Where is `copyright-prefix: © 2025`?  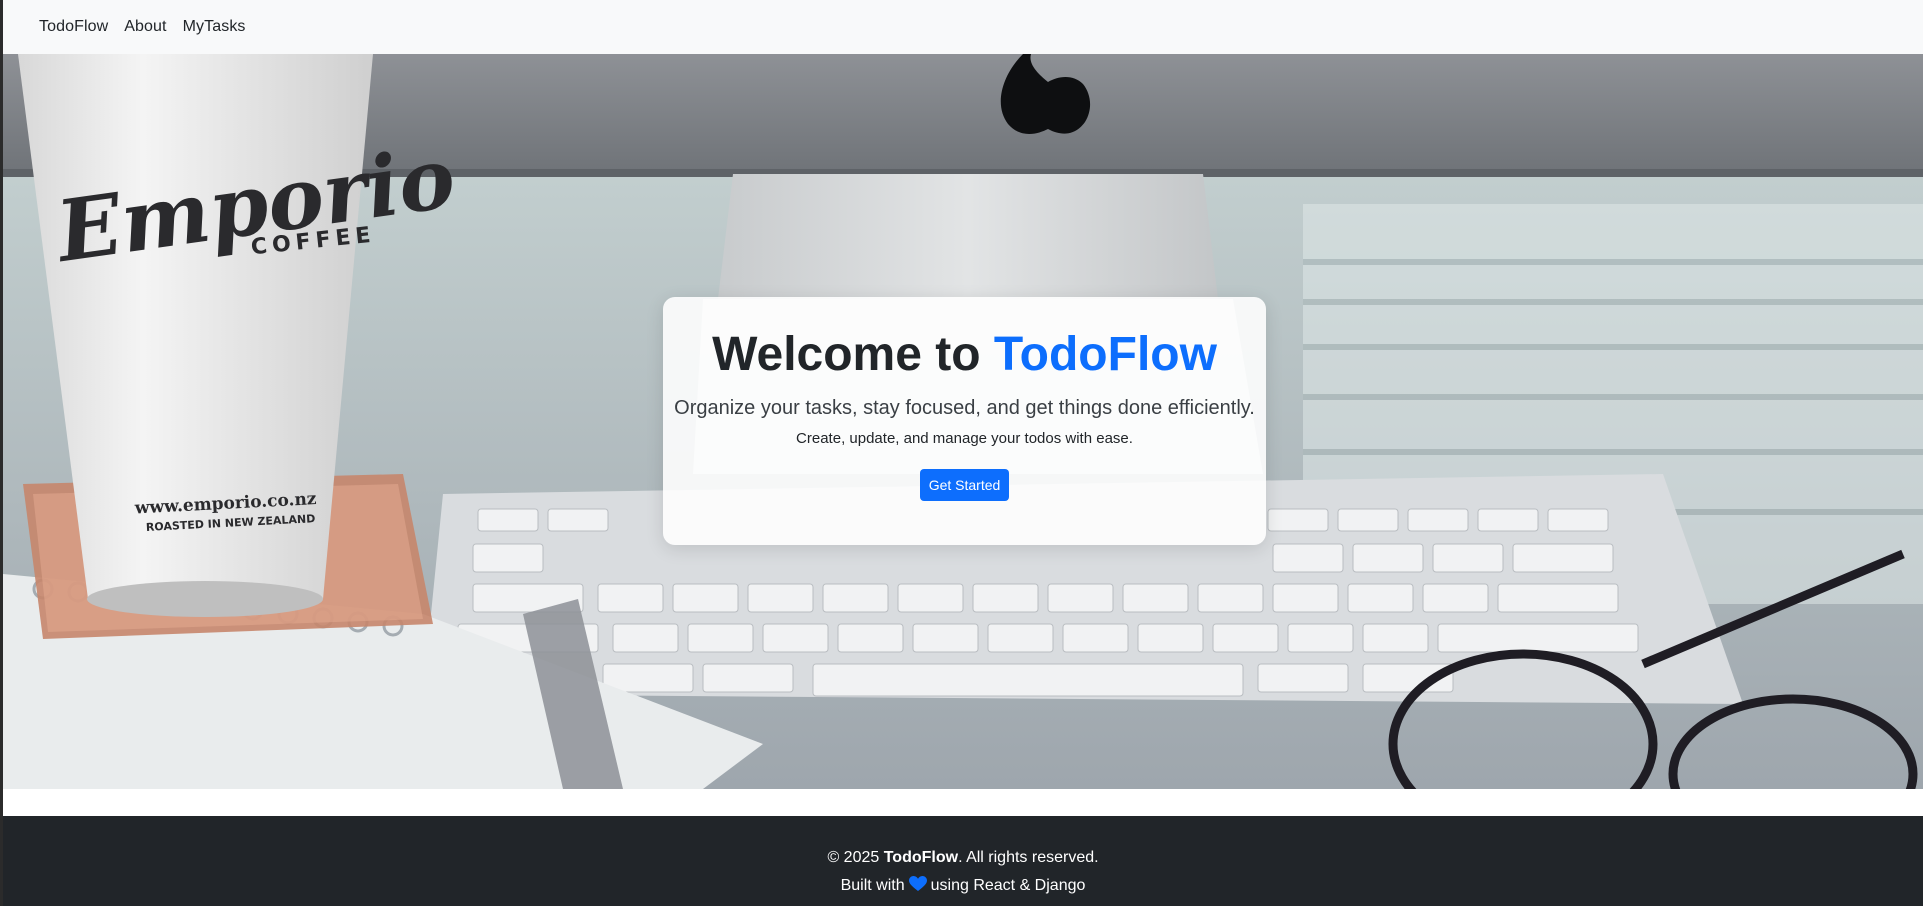
copyright-prefix: © 2025 is located at coordinates (855, 857).